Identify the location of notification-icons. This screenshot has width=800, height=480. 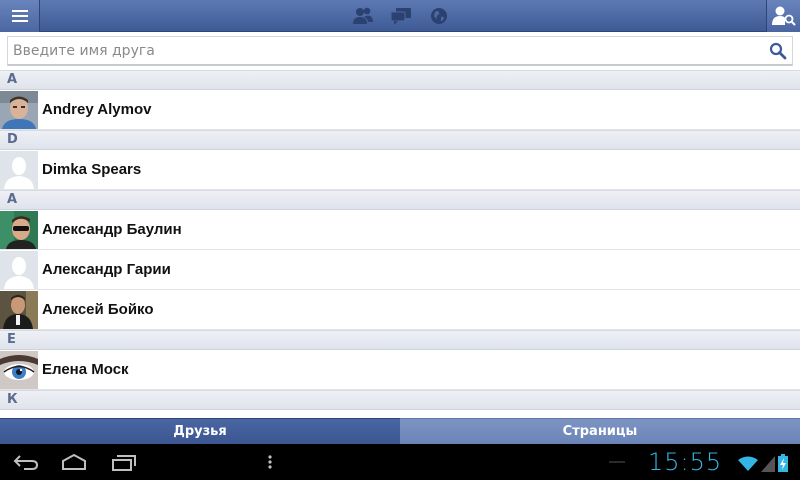
(401, 16).